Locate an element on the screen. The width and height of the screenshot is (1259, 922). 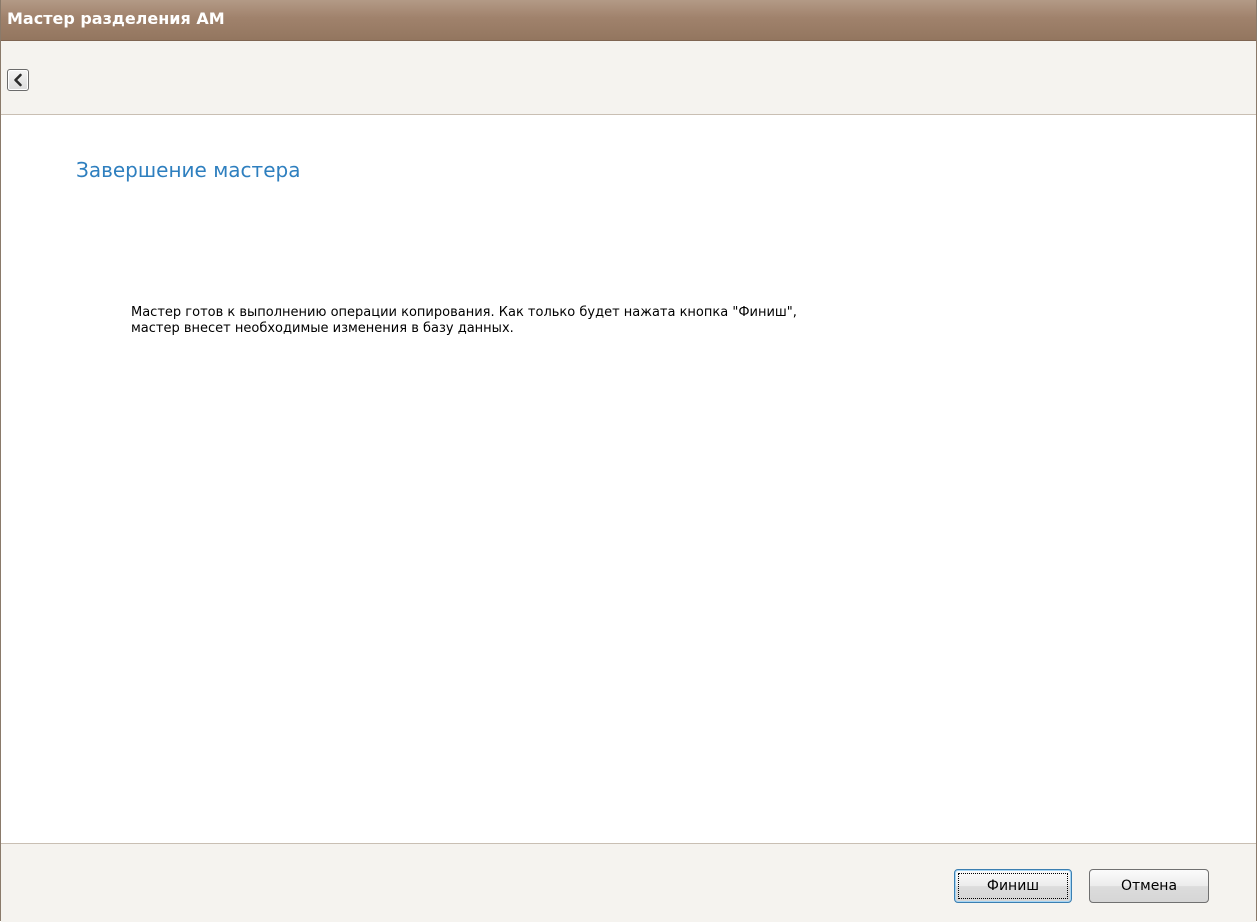
page-title: Завершение мастера is located at coordinates (188, 170).